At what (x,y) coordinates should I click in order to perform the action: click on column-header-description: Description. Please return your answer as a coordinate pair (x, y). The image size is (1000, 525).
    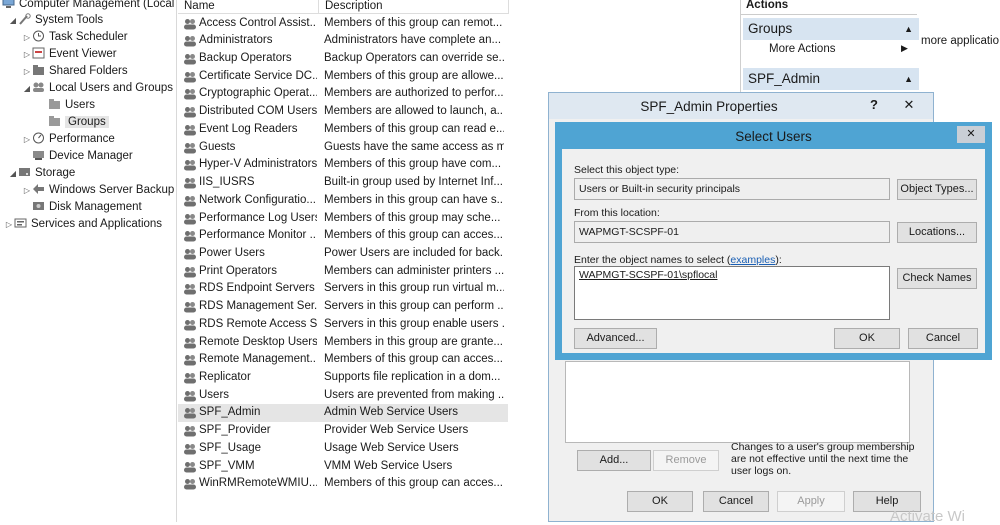
    Looking at the image, I should click on (414, 7).